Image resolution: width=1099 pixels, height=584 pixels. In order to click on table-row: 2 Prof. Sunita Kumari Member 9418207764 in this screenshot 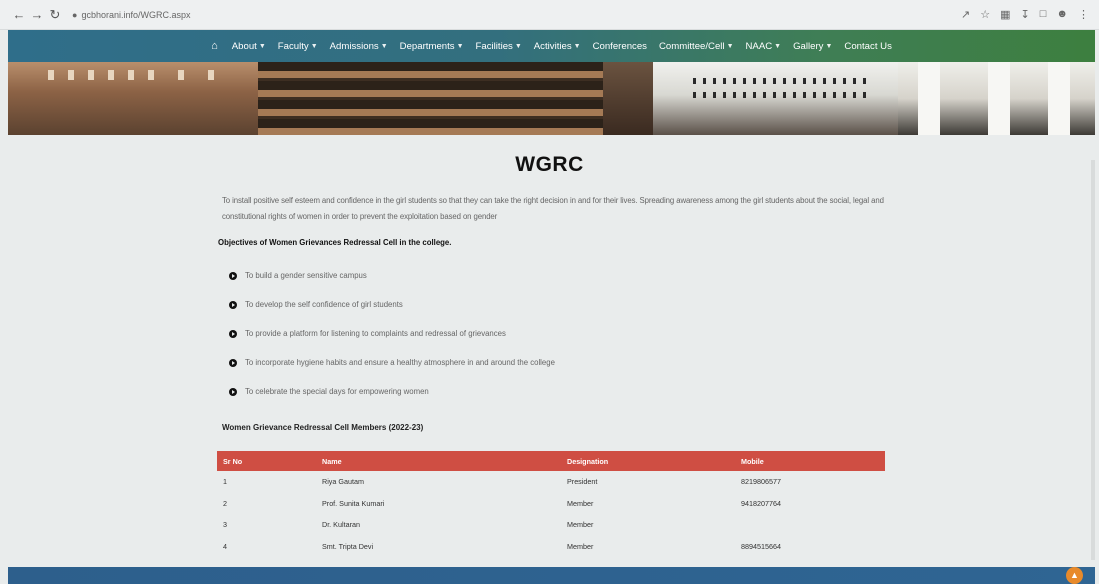, I will do `click(551, 504)`.